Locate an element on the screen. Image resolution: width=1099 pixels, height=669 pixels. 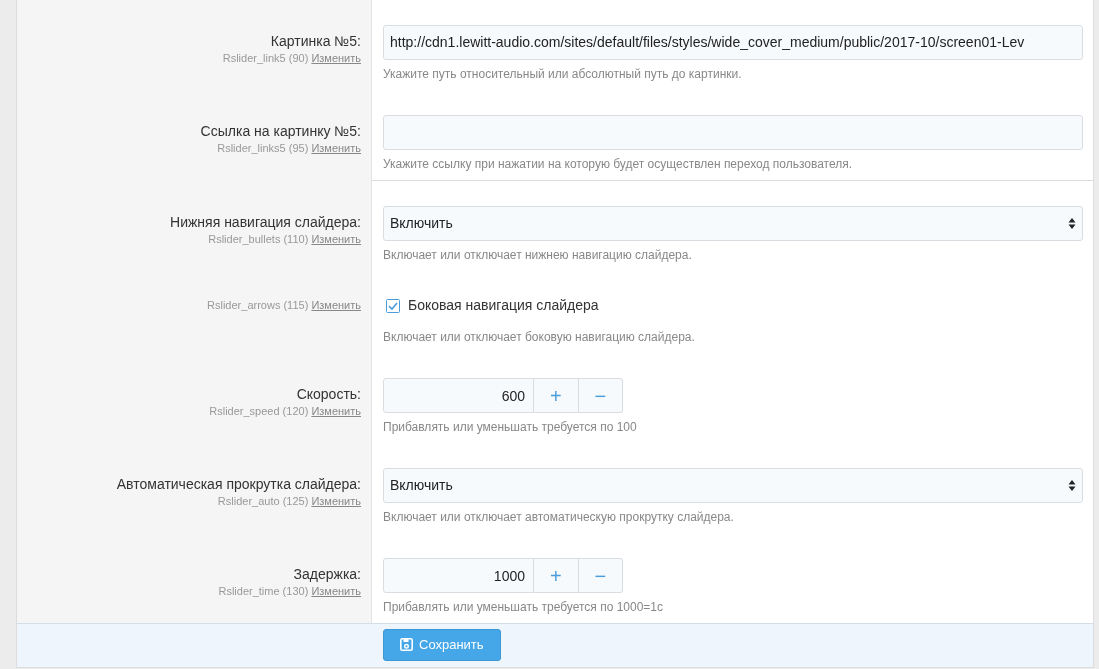
field-label: Картинка №5: is located at coordinates (315, 41).